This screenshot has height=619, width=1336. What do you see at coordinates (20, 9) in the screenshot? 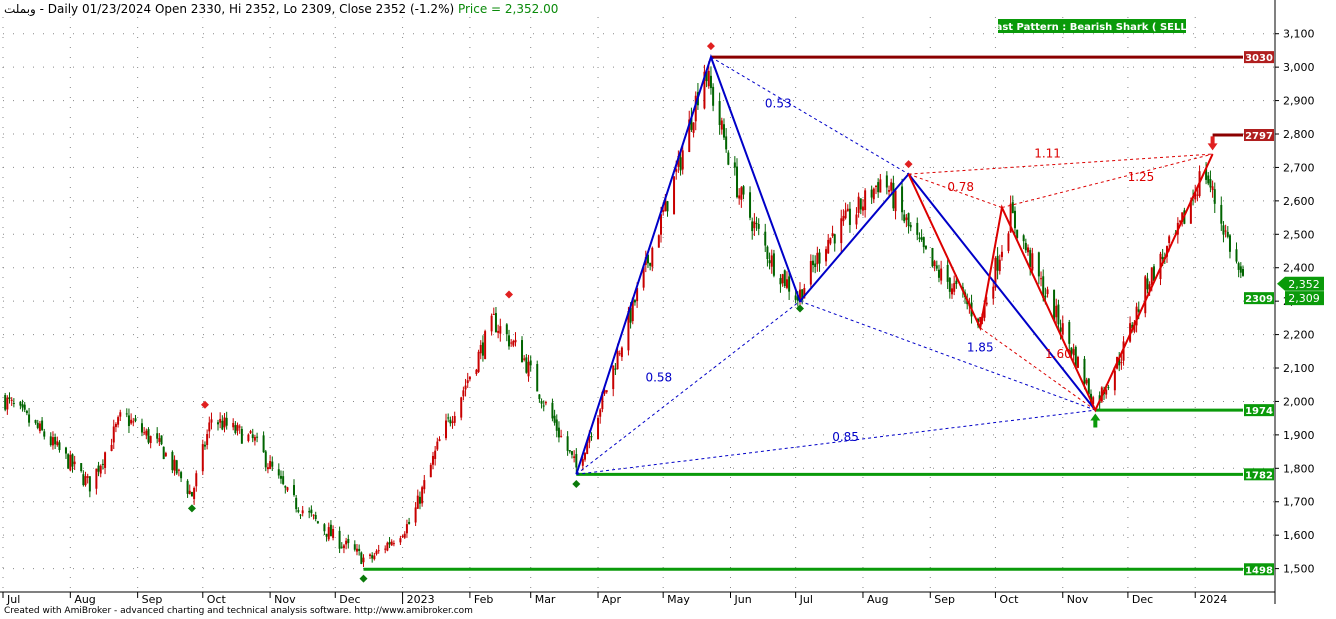
I see `symbol-name: وبملت` at bounding box center [20, 9].